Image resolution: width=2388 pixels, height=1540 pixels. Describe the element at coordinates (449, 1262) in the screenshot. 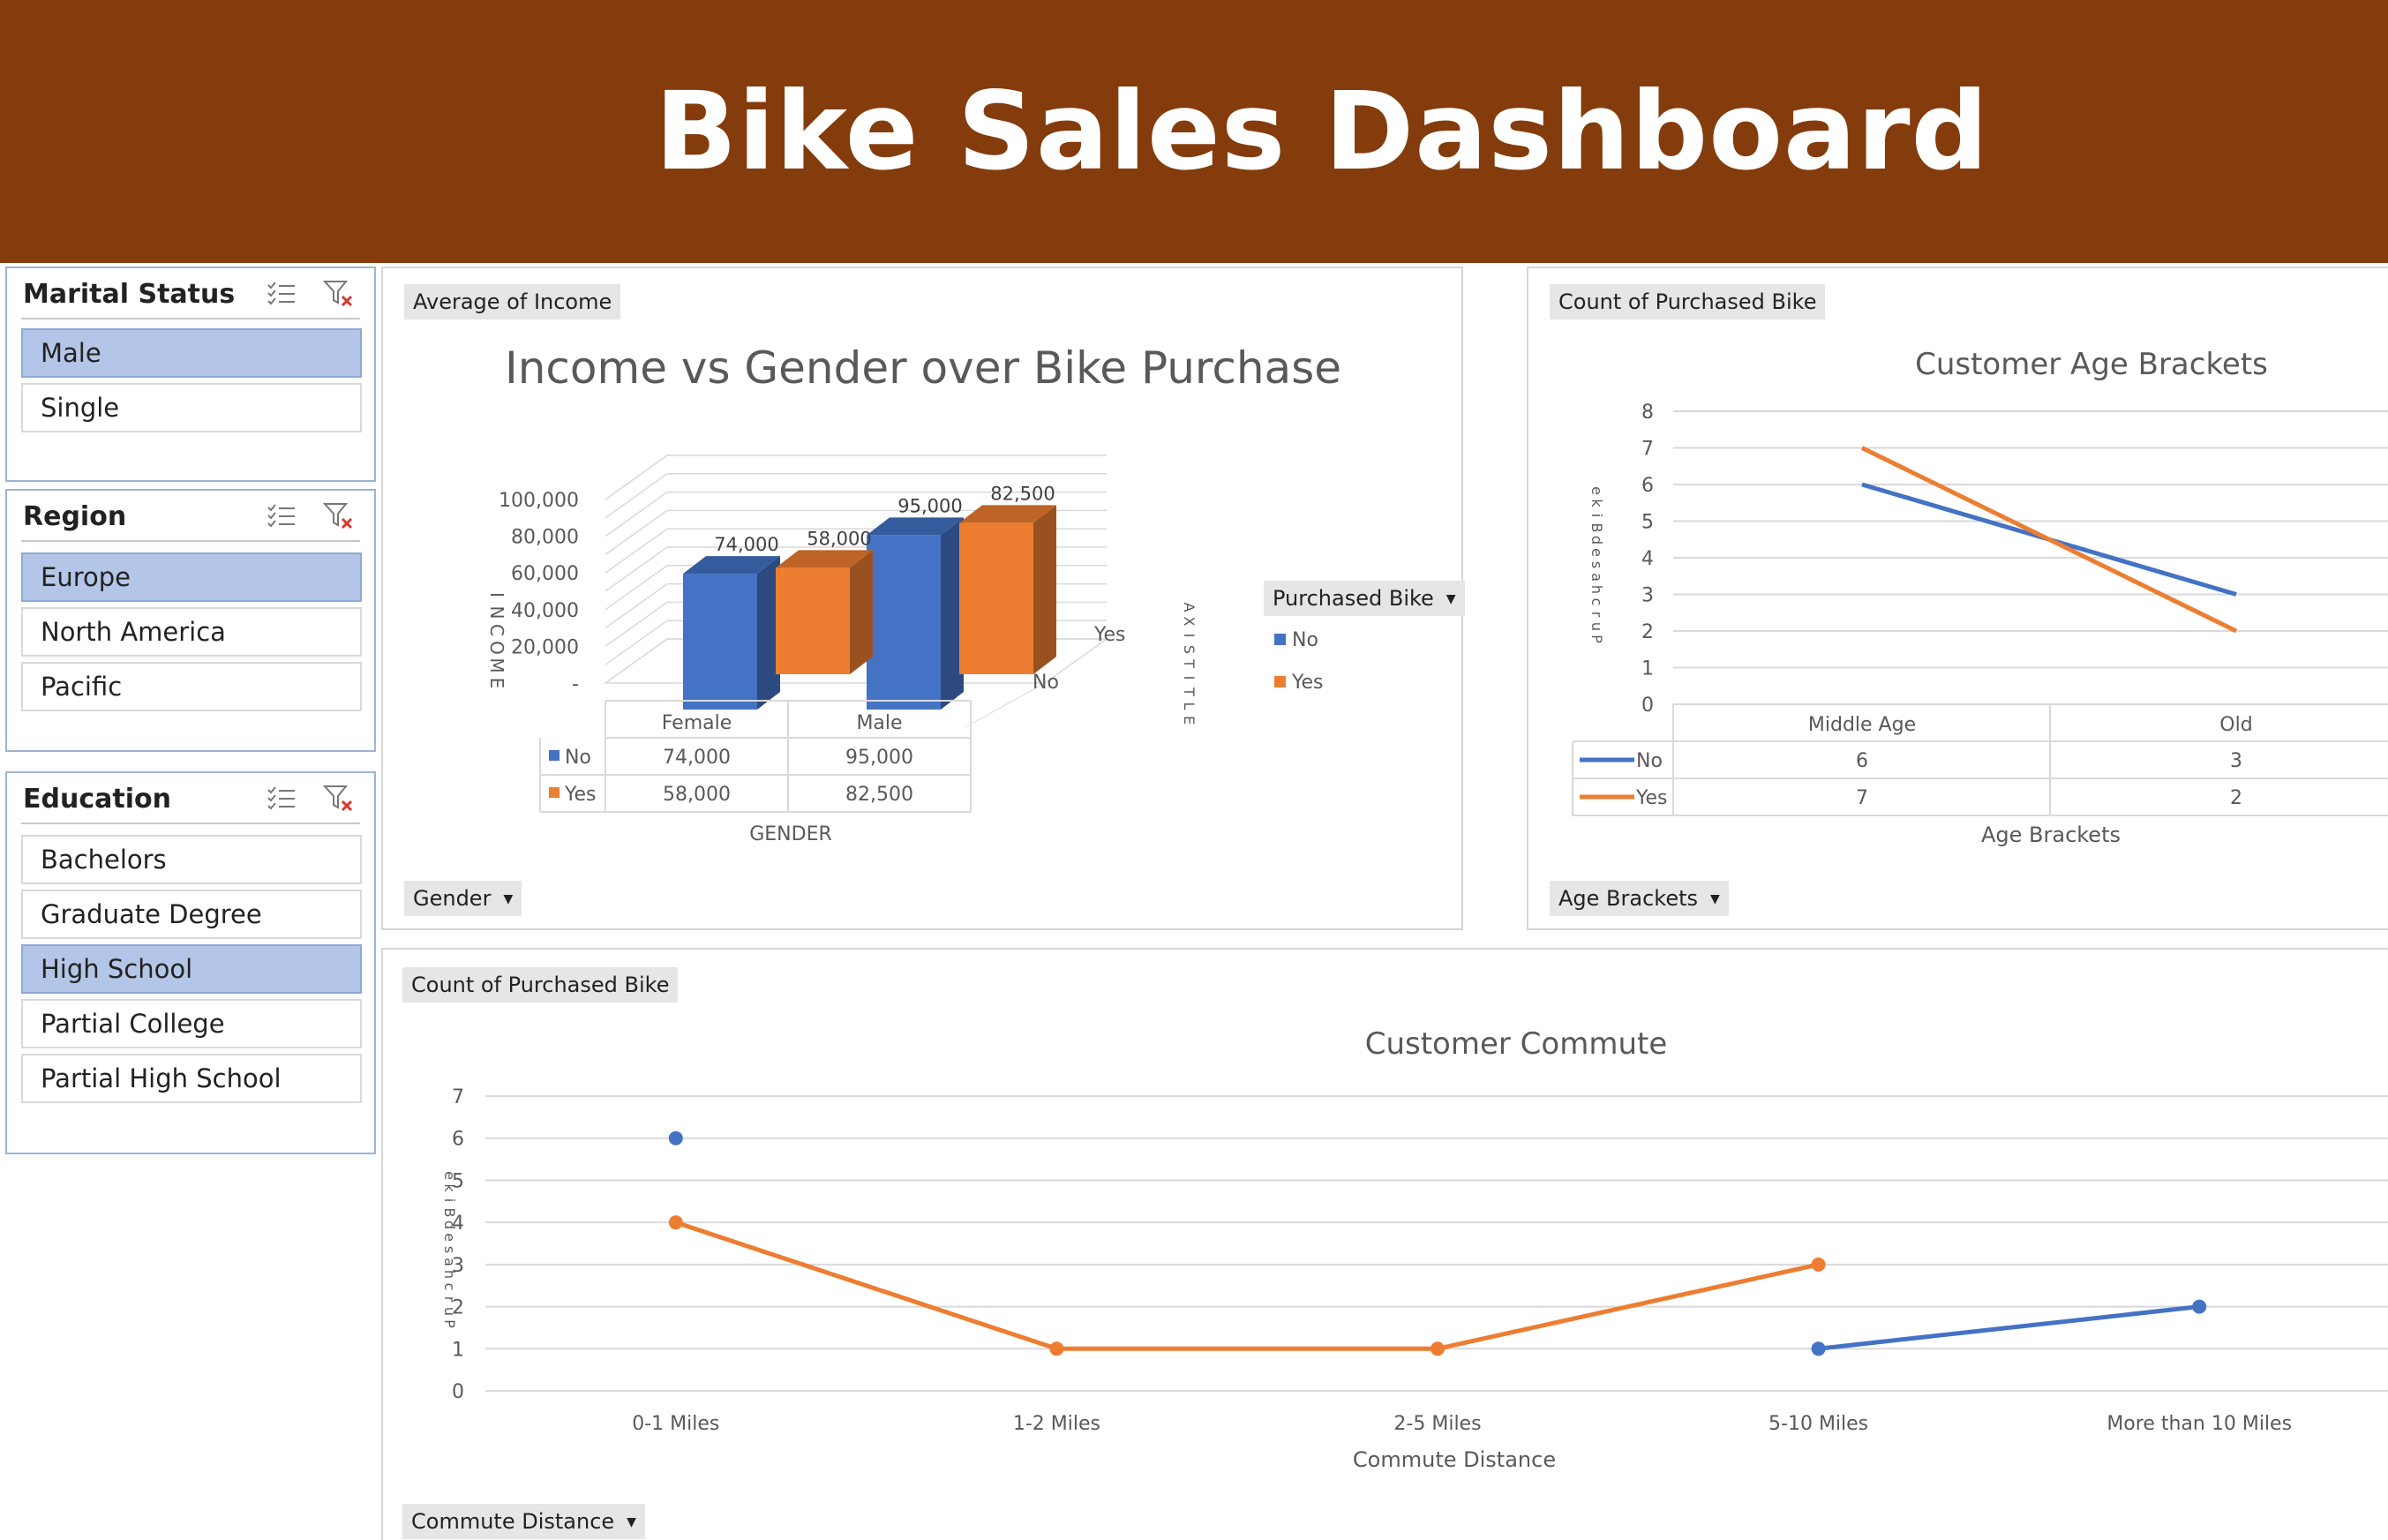

I see `y-axis-label: a` at that location.